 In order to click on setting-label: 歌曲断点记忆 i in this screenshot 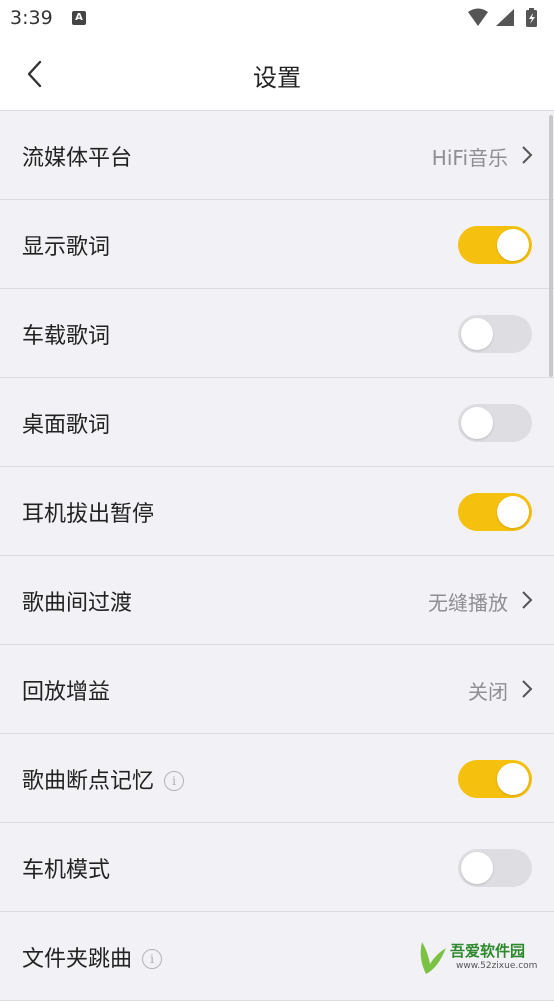, I will do `click(103, 779)`.